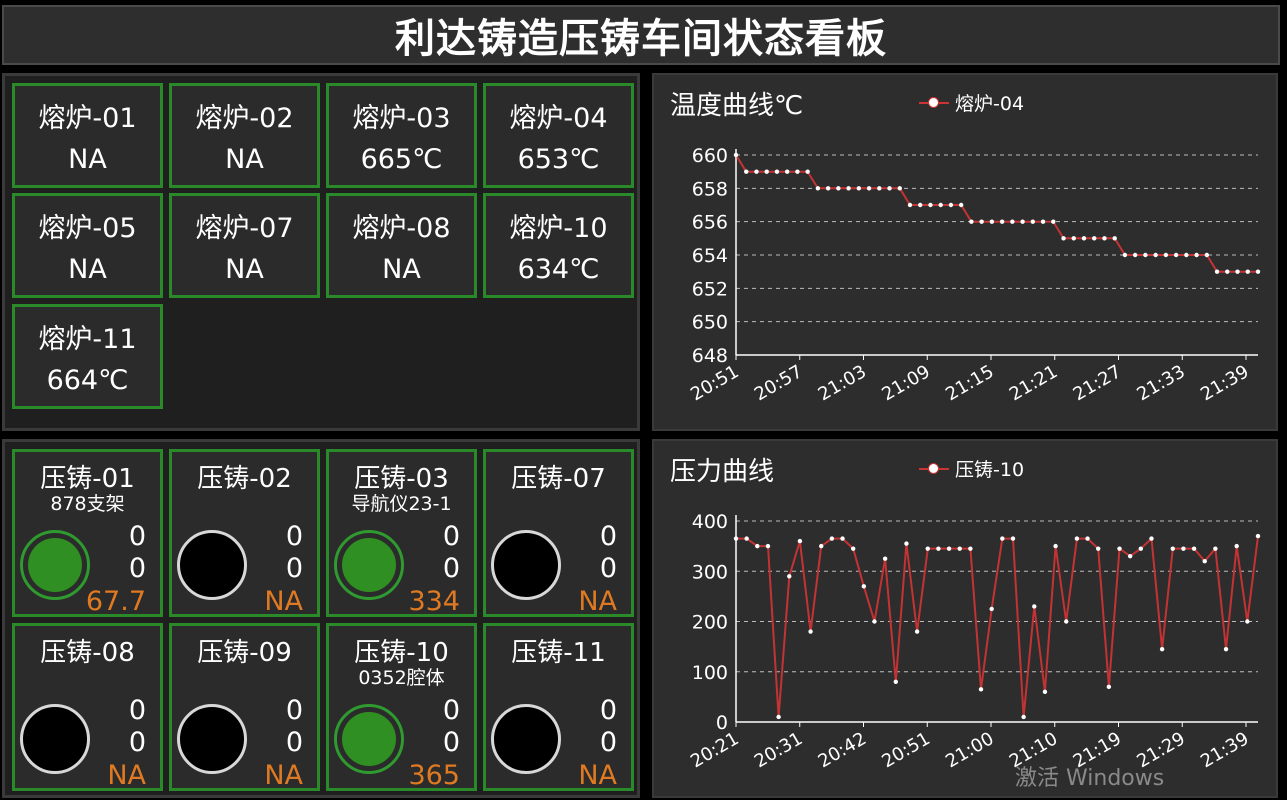 This screenshot has height=800, width=1287. I want to click on die-caster-card-11: 压铸-11 0 0 NA, so click(558, 707).